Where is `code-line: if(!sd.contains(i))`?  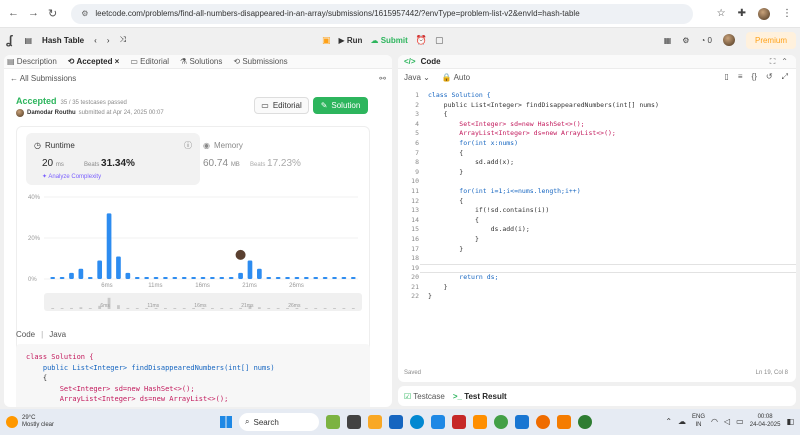 code-line: if(!sd.contains(i)) is located at coordinates (543, 211).